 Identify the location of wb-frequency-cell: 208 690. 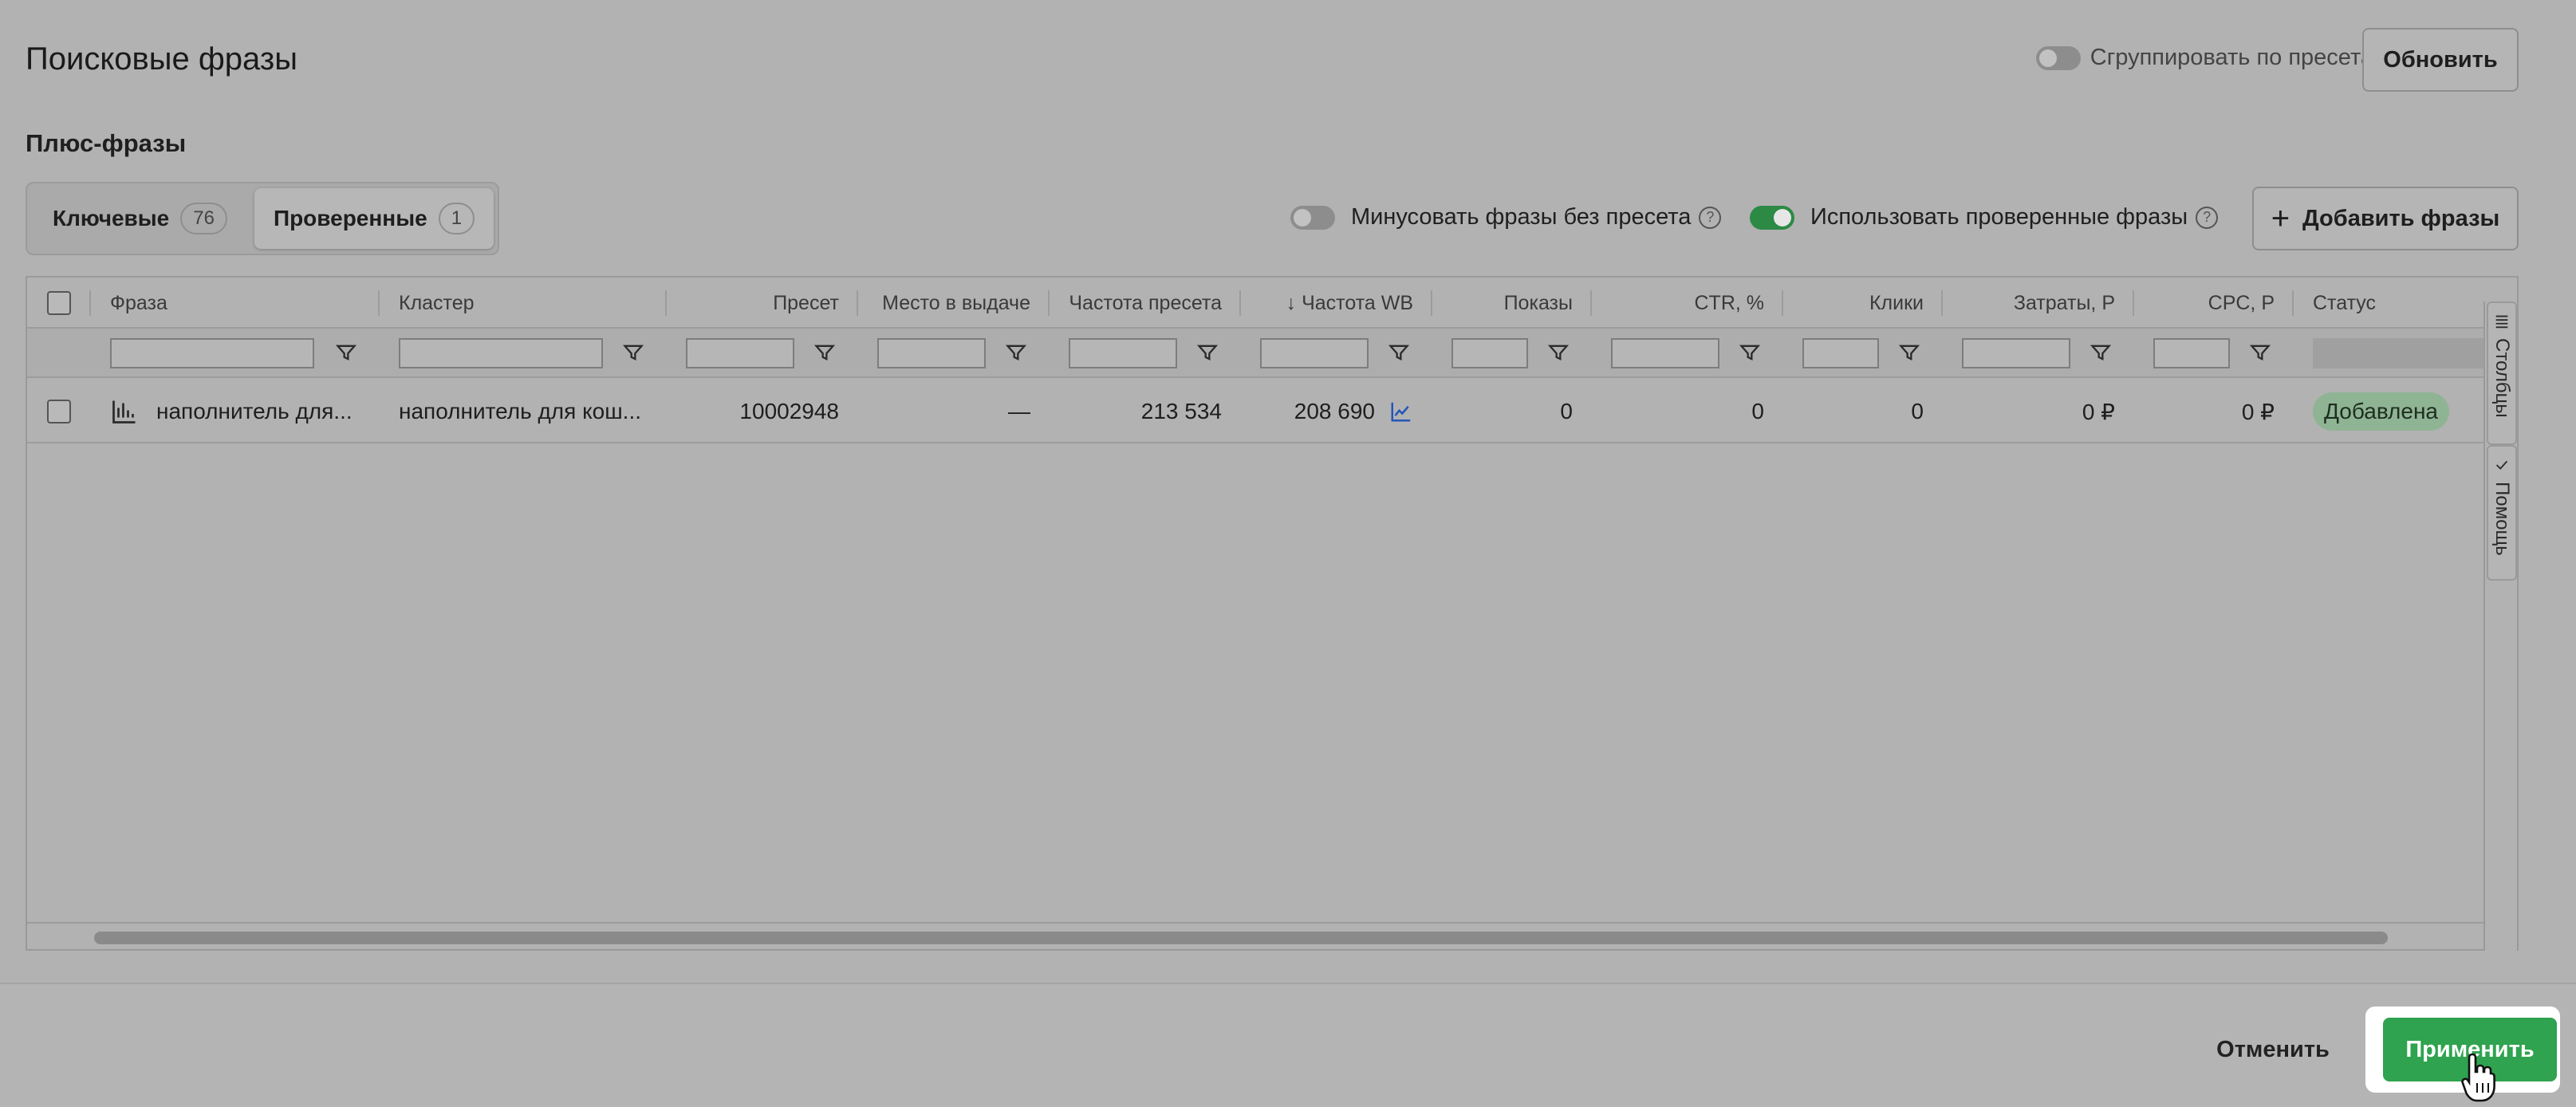
(1336, 411).